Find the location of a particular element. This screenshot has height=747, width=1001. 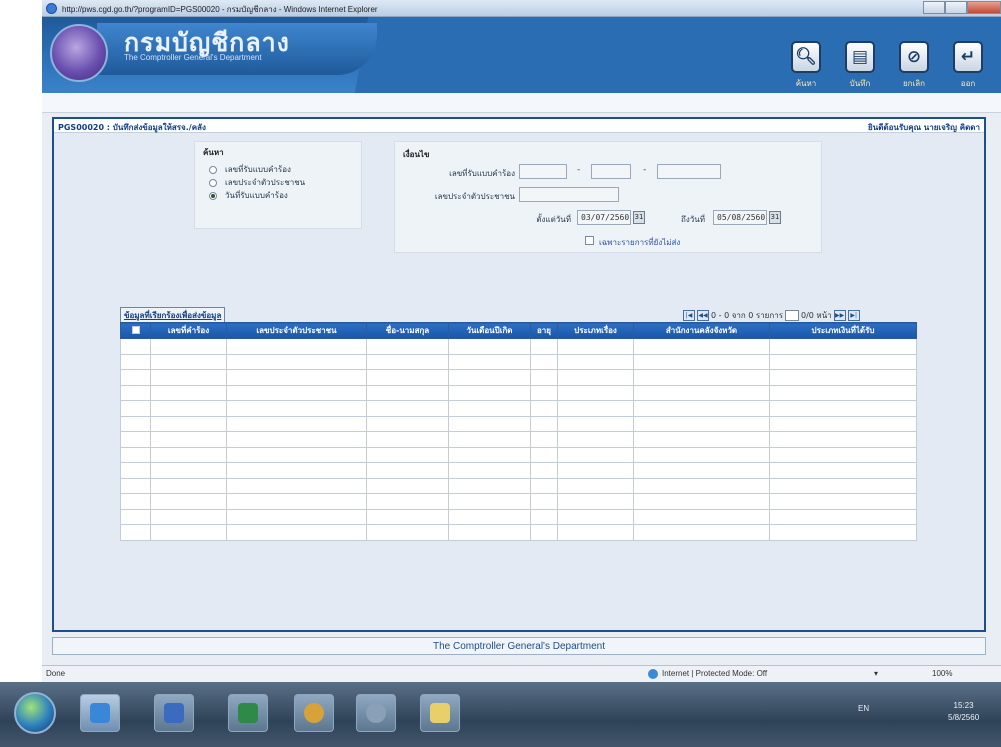

media-icon is located at coordinates (376, 713).